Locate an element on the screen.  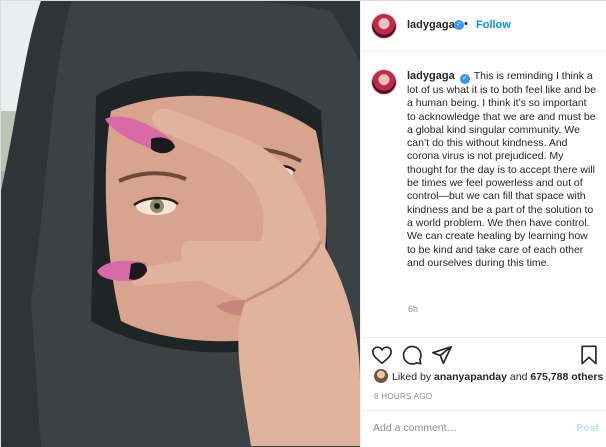
post-header: ladygaga ✓ • Follow is located at coordinates (483, 26).